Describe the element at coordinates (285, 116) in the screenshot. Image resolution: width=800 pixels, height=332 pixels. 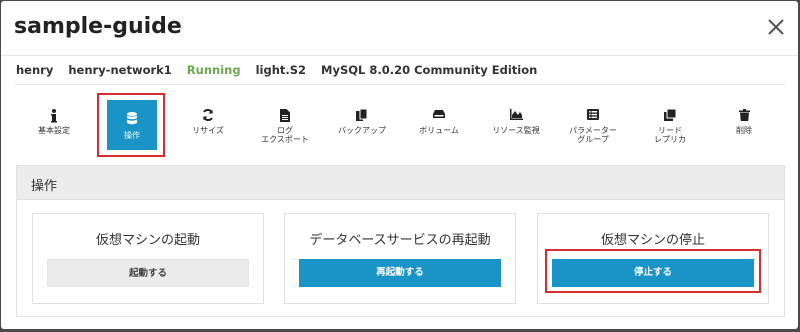
I see `file-icon` at that location.